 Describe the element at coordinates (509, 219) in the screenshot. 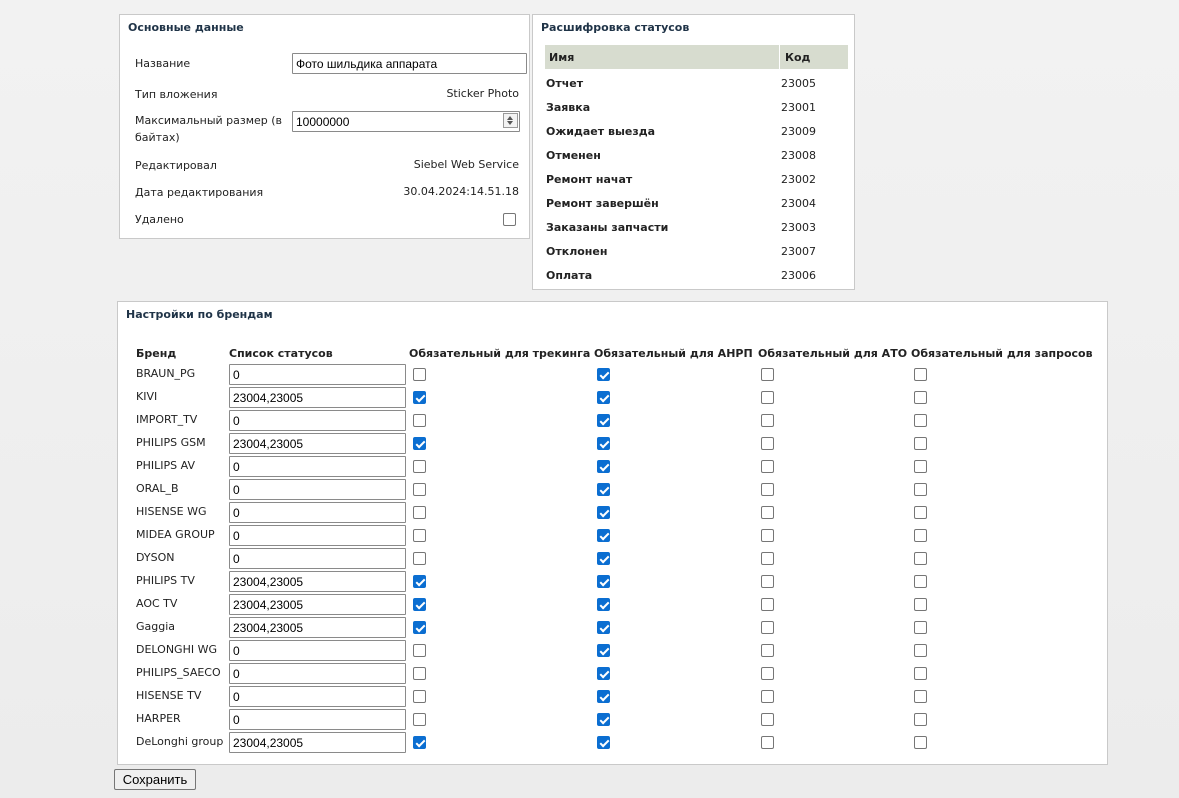

I see `deleted-checkbox` at that location.